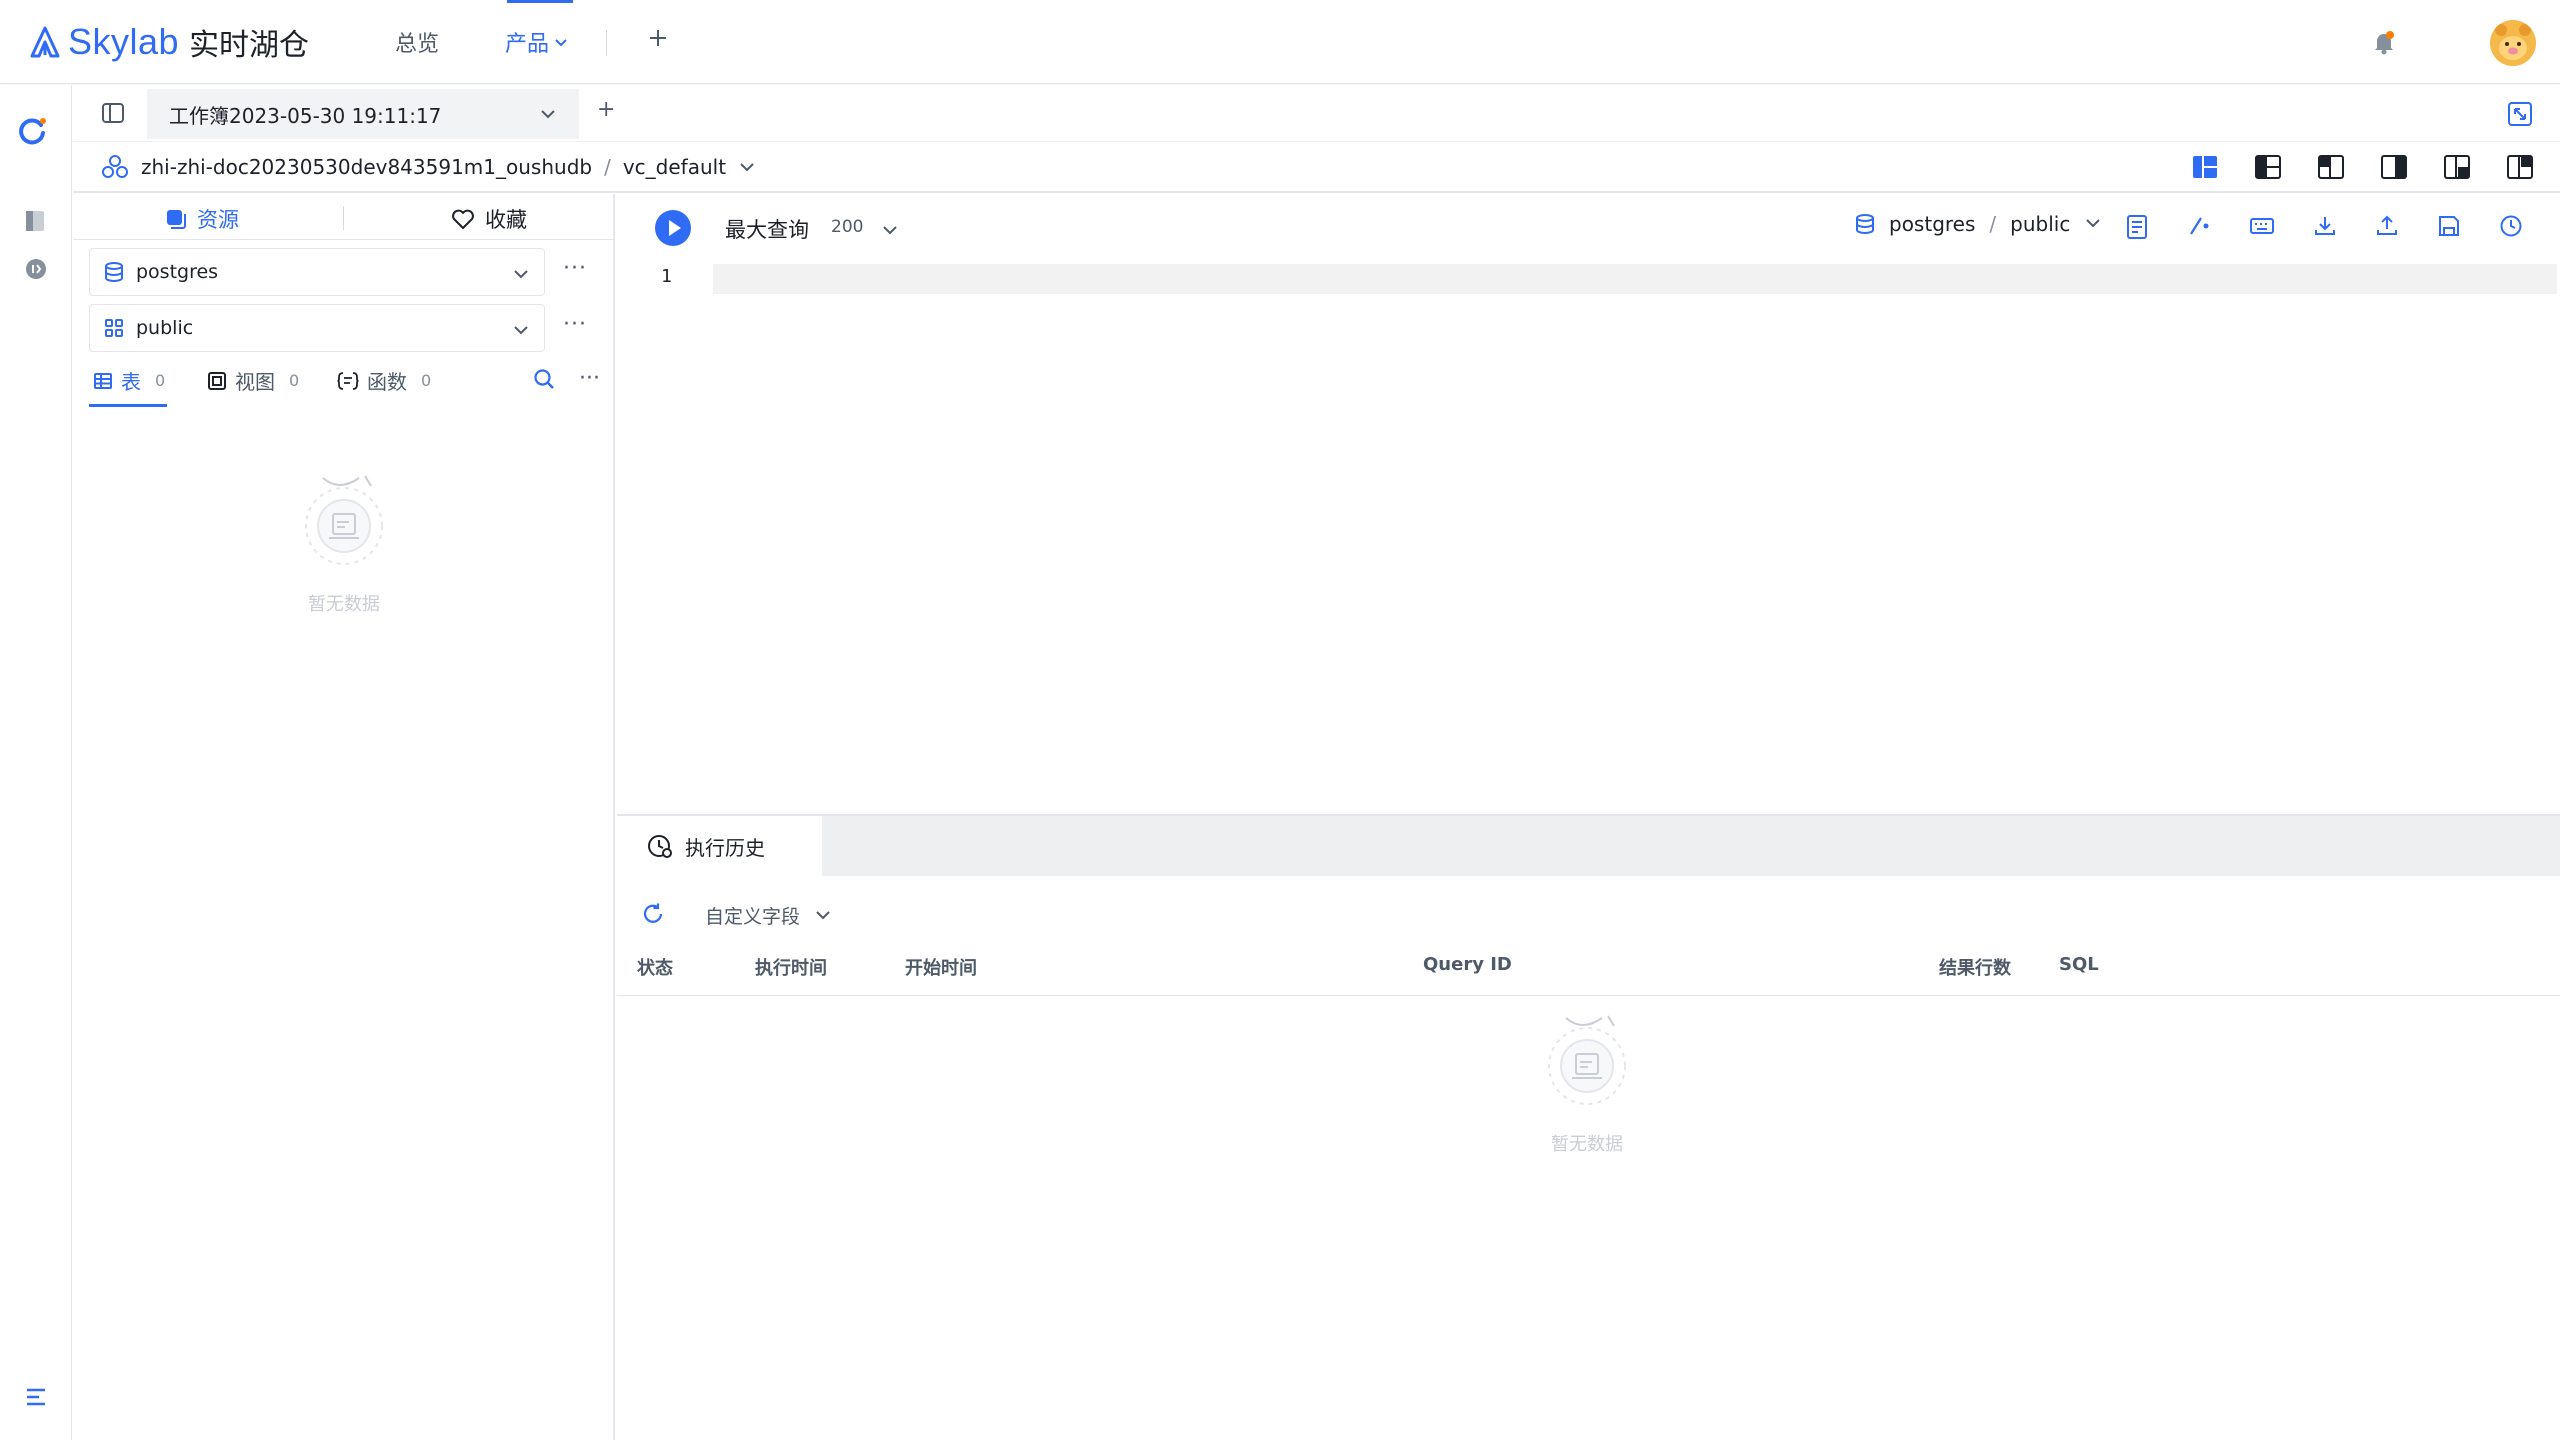 This screenshot has width=2560, height=1440. Describe the element at coordinates (606, 109) in the screenshot. I see `add-tab-button: +` at that location.